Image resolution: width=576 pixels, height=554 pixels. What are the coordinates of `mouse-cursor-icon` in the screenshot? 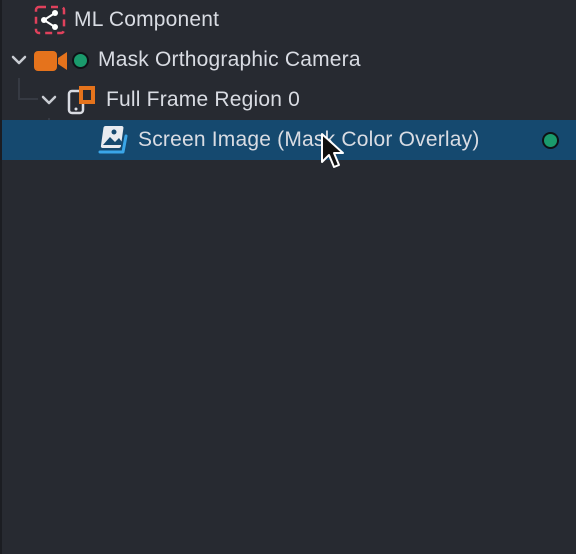 It's located at (333, 152).